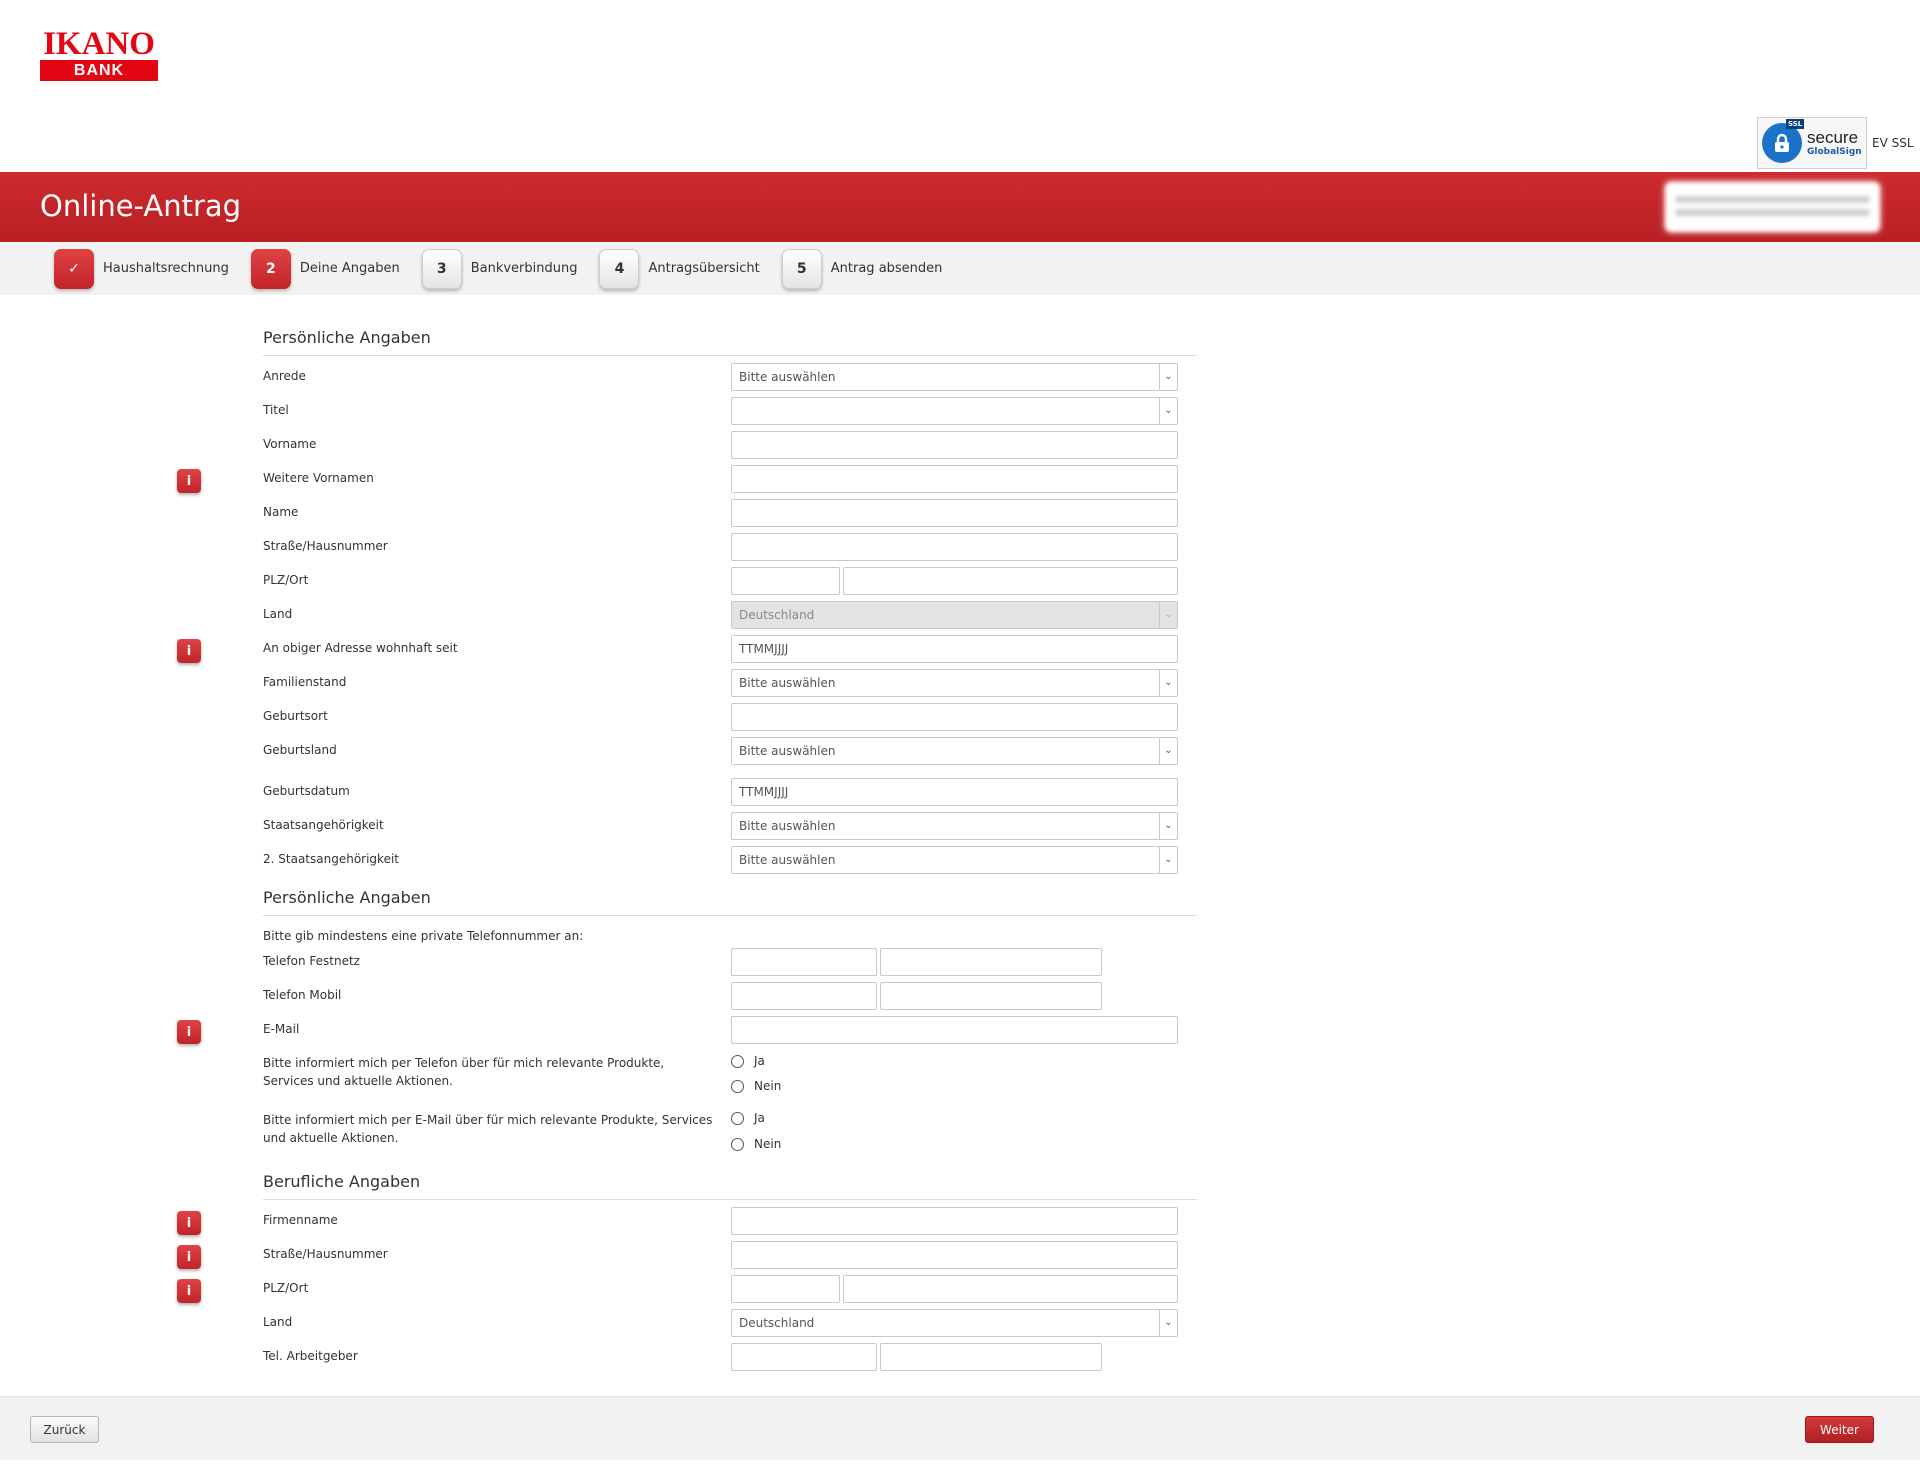 The width and height of the screenshot is (1920, 1478). What do you see at coordinates (787, 860) in the screenshot?
I see `staatsangehoerigkeit-2-select-value: Bitte auswählen` at bounding box center [787, 860].